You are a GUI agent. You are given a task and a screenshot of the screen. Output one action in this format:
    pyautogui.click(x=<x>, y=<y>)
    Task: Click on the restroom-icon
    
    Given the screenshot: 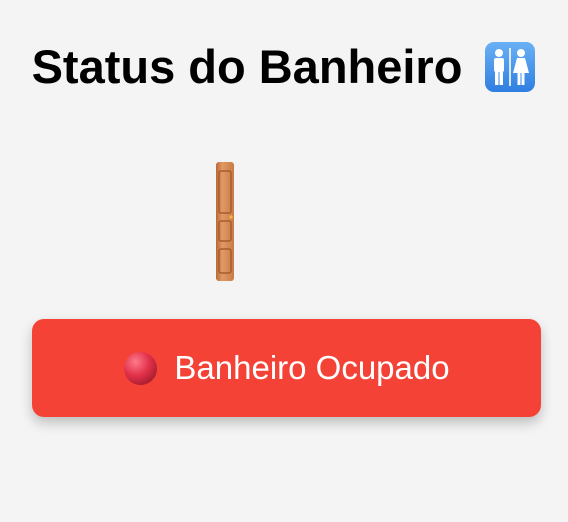 What is the action you would take?
    pyautogui.click(x=510, y=67)
    